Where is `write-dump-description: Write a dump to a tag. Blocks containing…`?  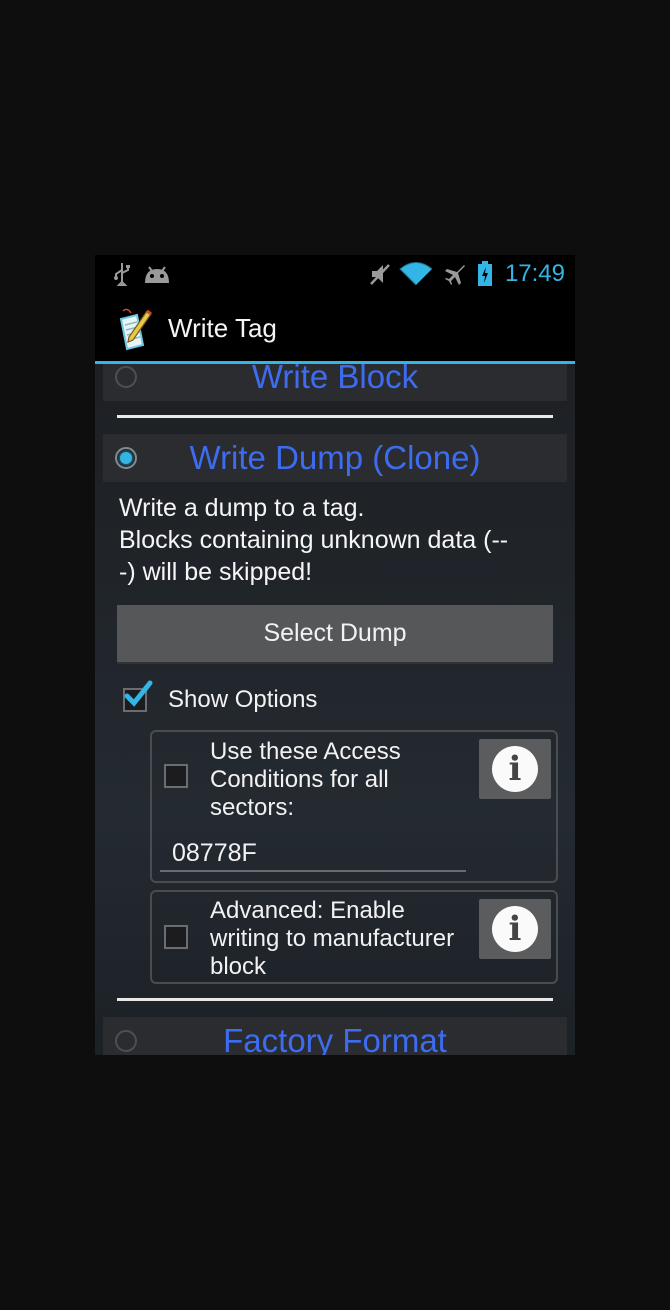 write-dump-description: Write a dump to a tag. Blocks containing… is located at coordinates (339, 540).